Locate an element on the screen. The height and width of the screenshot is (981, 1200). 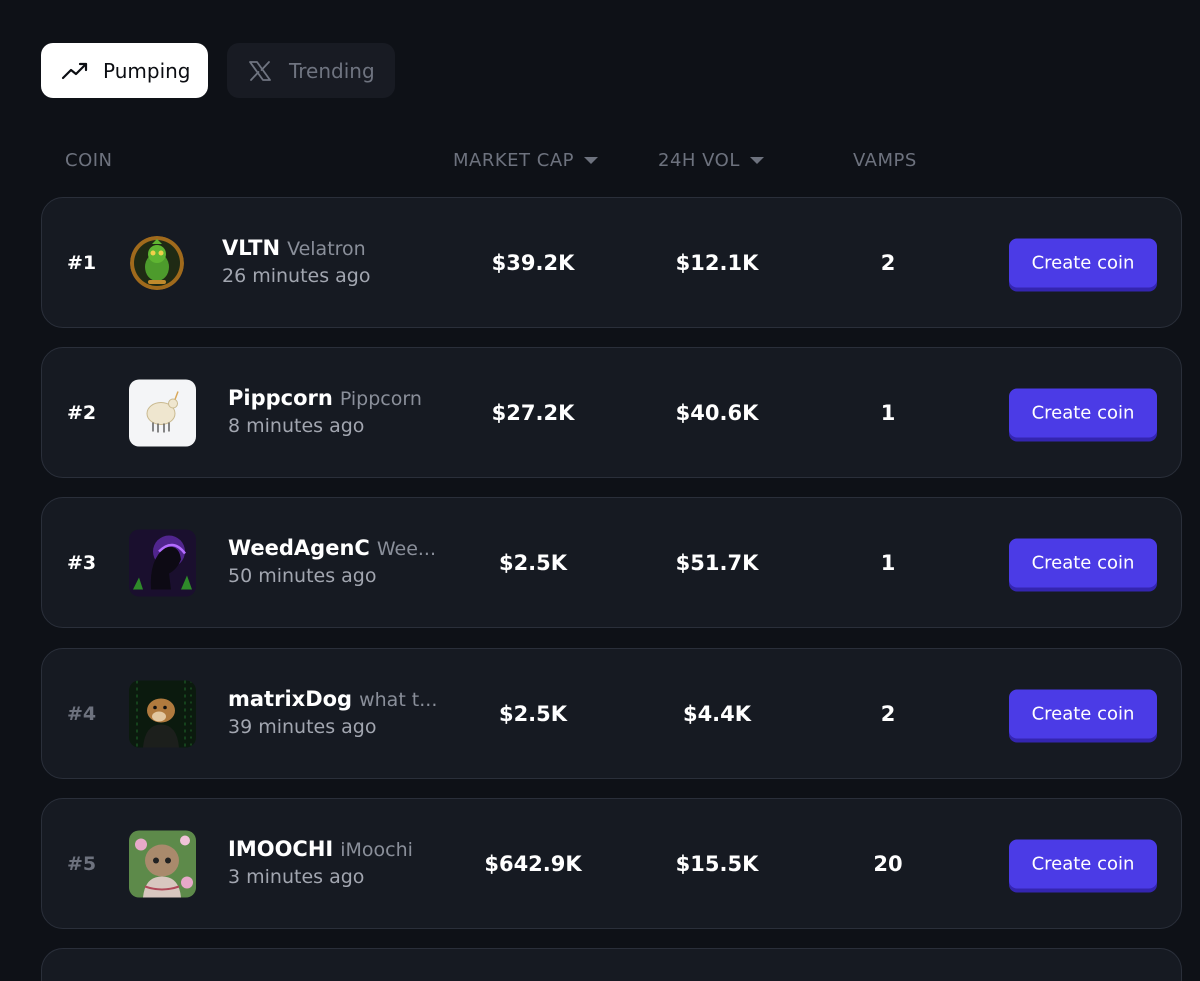
coin-market-cap: $39.2K is located at coordinates (533, 262).